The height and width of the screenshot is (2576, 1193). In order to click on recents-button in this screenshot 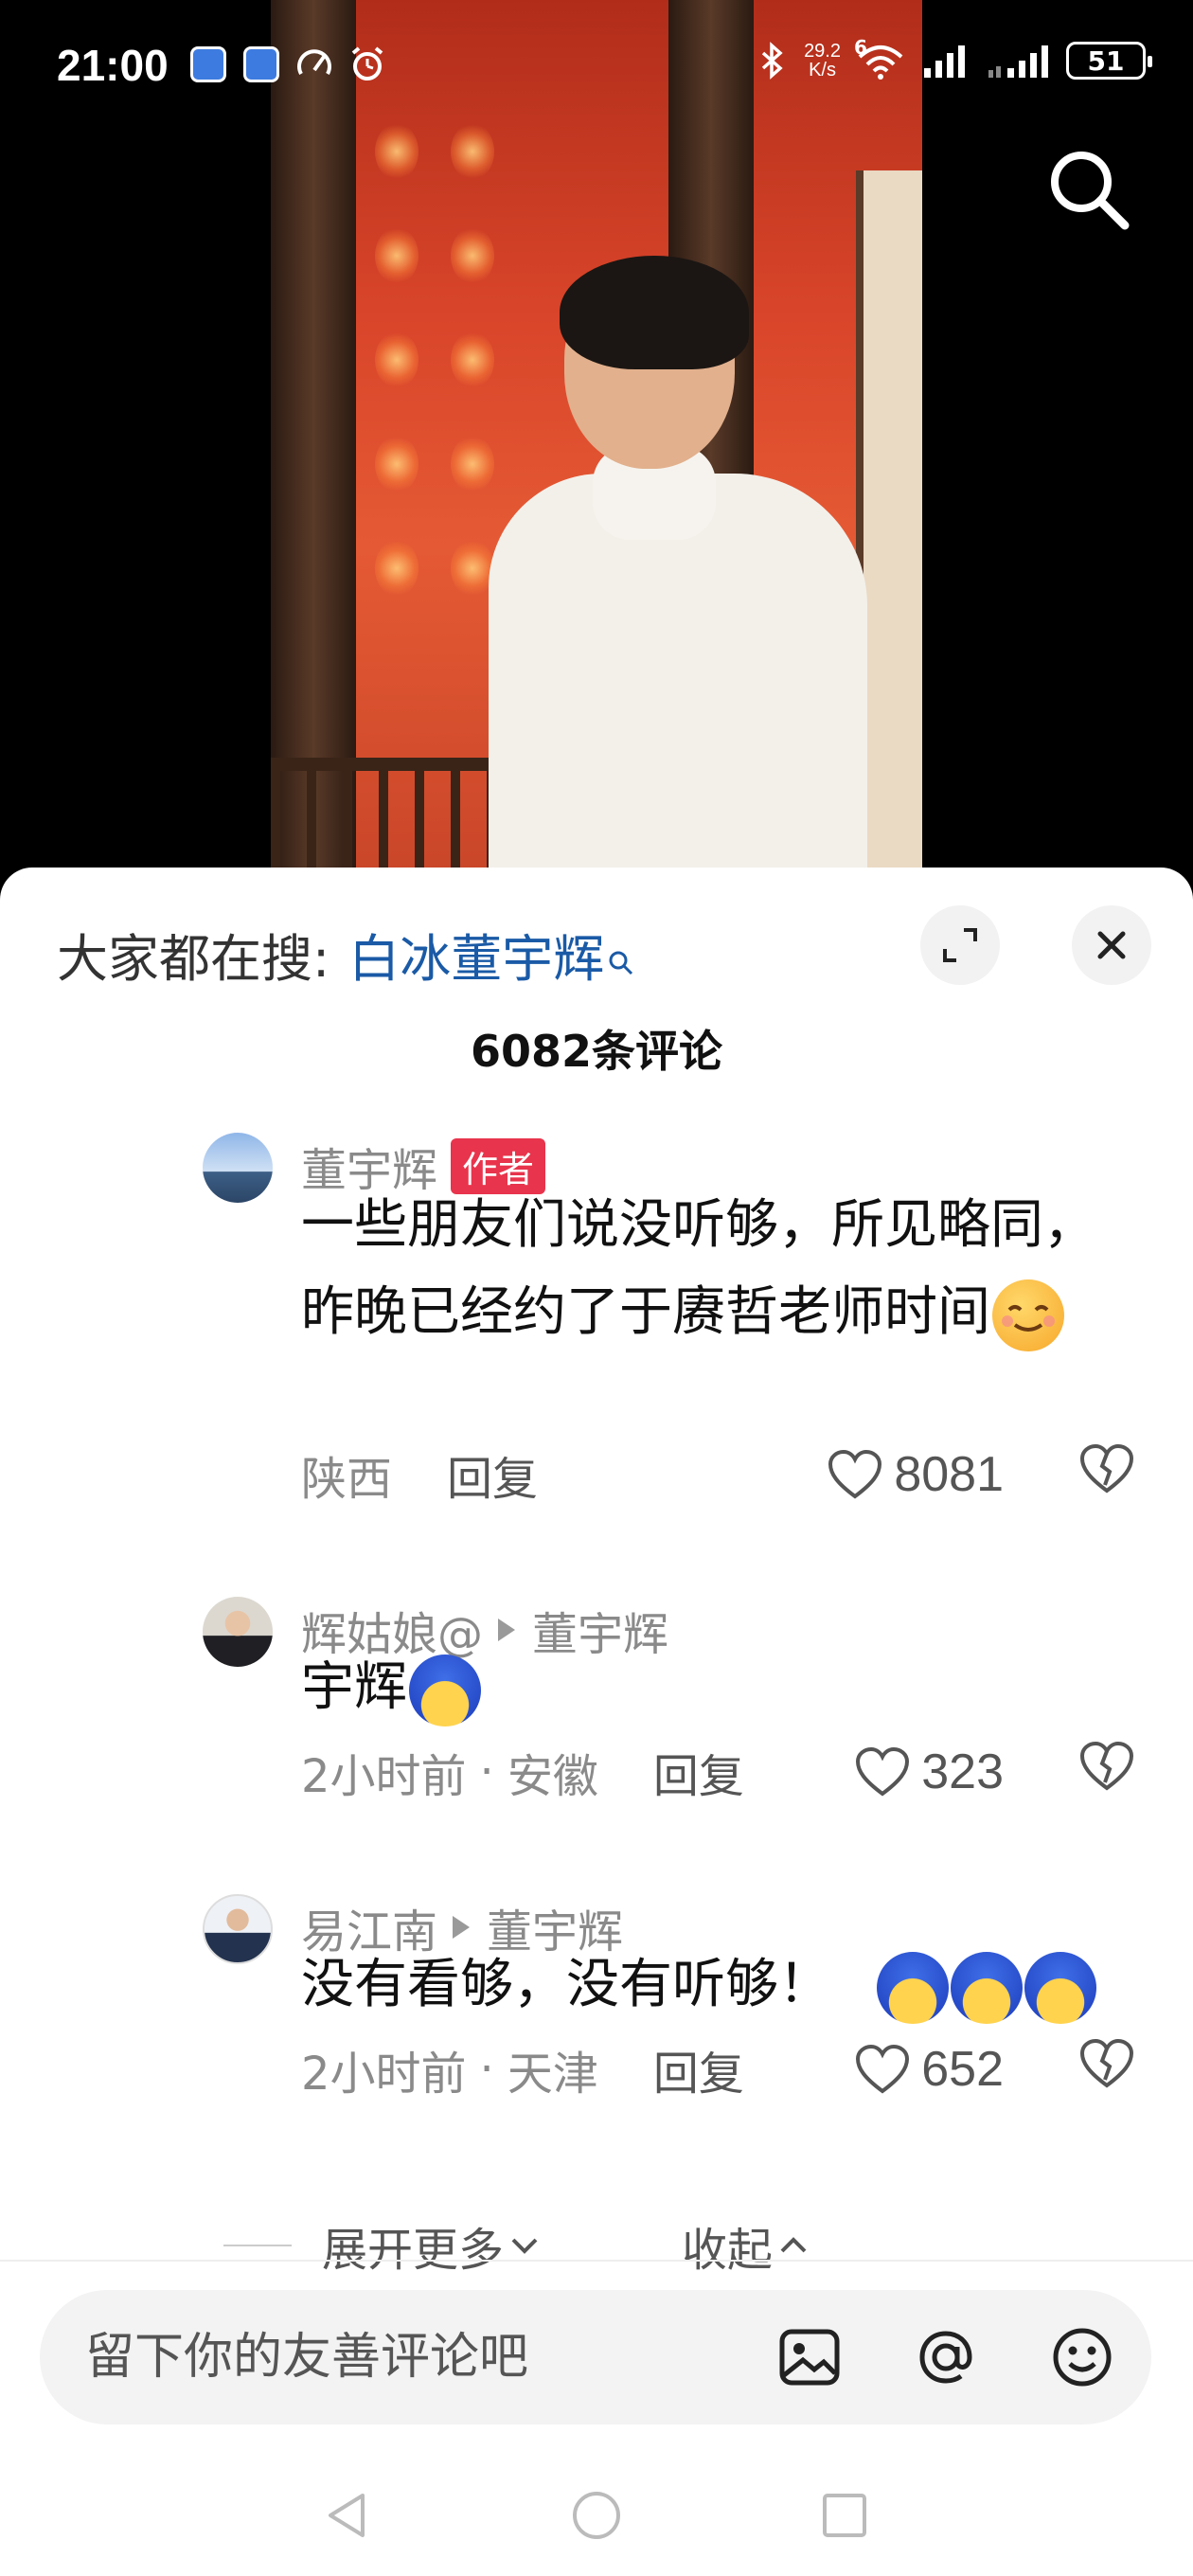, I will do `click(844, 2515)`.